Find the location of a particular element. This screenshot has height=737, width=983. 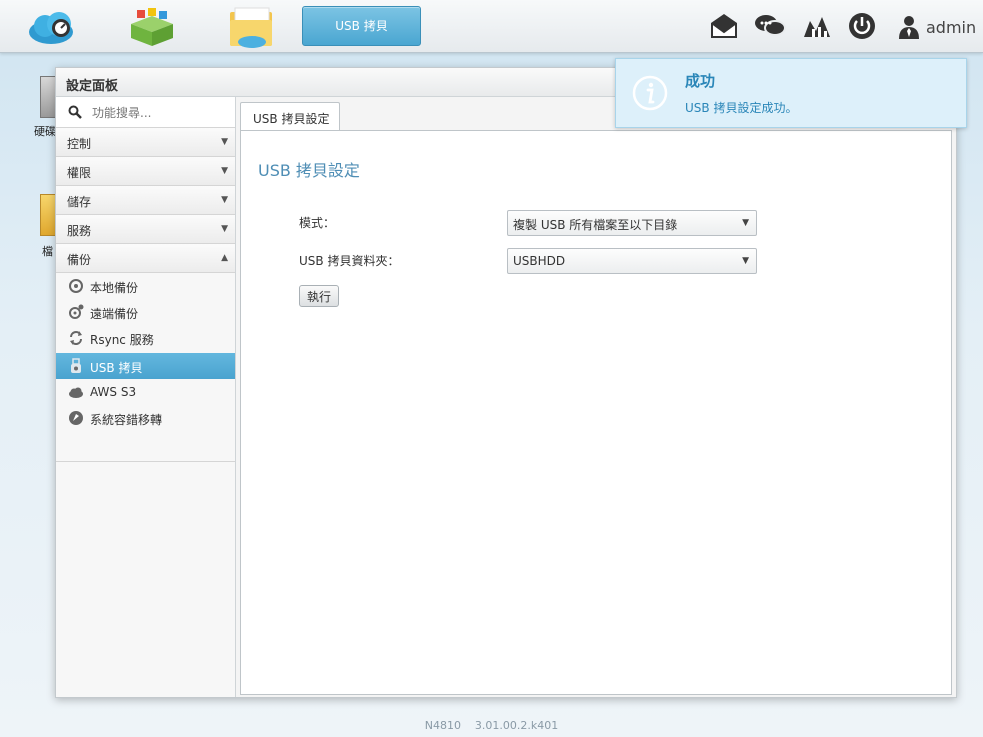

sidebar-item-aws-s3: AWS S3 is located at coordinates (145, 392).